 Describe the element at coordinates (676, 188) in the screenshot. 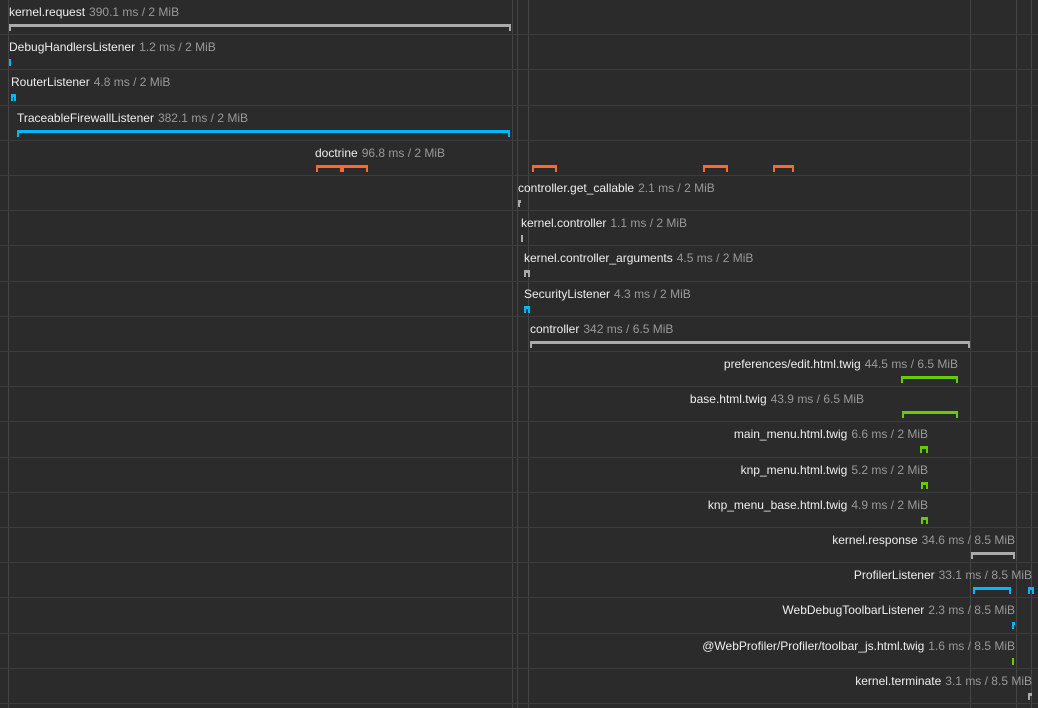

I see `event-duration-memory: 2.1 ms / 2 MiB` at that location.